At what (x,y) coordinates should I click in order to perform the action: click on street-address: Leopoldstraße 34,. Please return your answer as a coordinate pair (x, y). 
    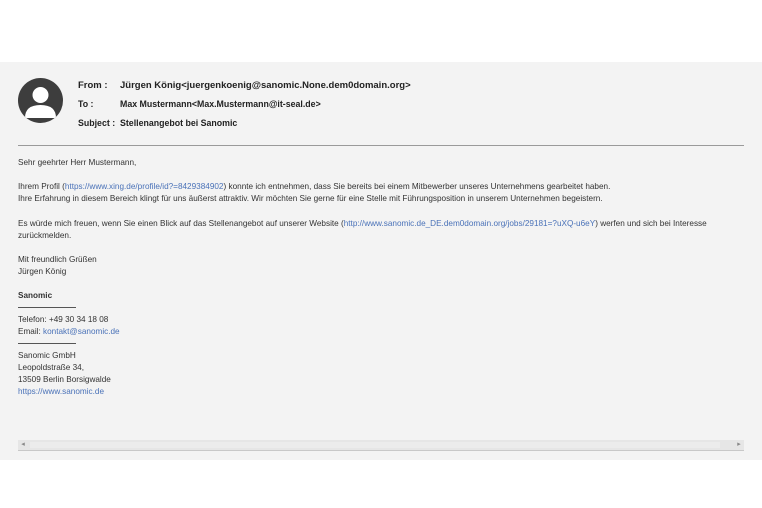
    Looking at the image, I should click on (51, 367).